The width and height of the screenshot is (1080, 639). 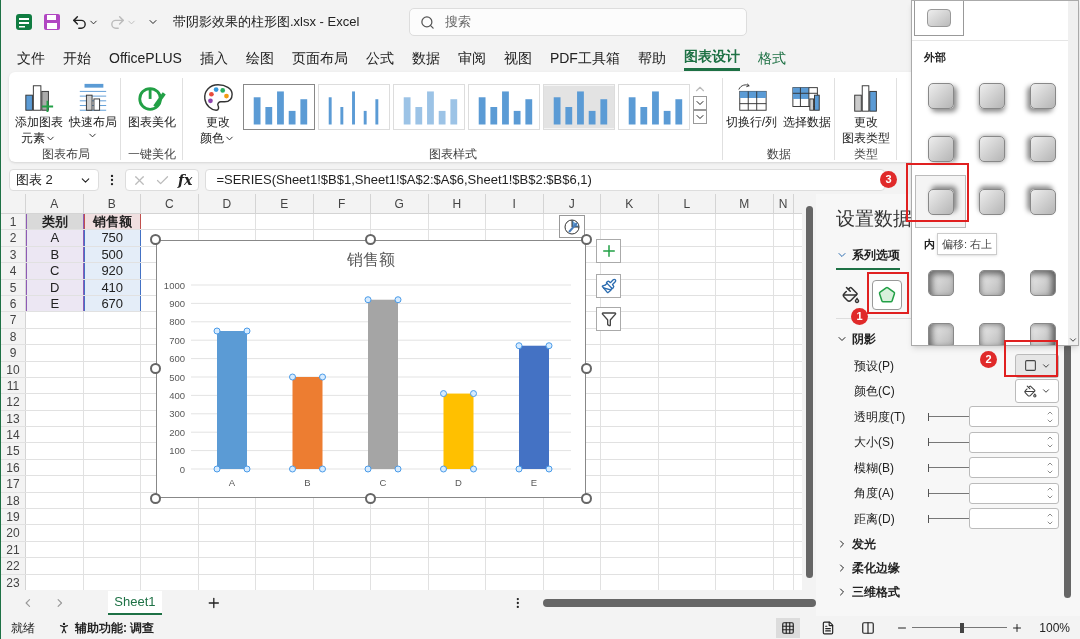 What do you see at coordinates (135, 603) in the screenshot?
I see `sheet-tab: Sheet1` at bounding box center [135, 603].